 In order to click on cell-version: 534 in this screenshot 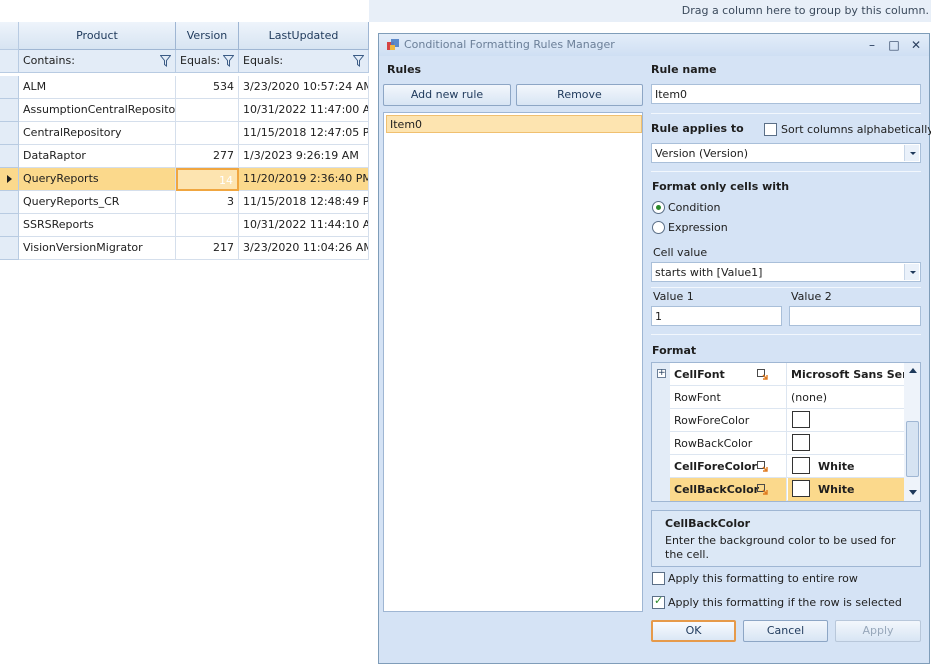, I will do `click(207, 87)`.